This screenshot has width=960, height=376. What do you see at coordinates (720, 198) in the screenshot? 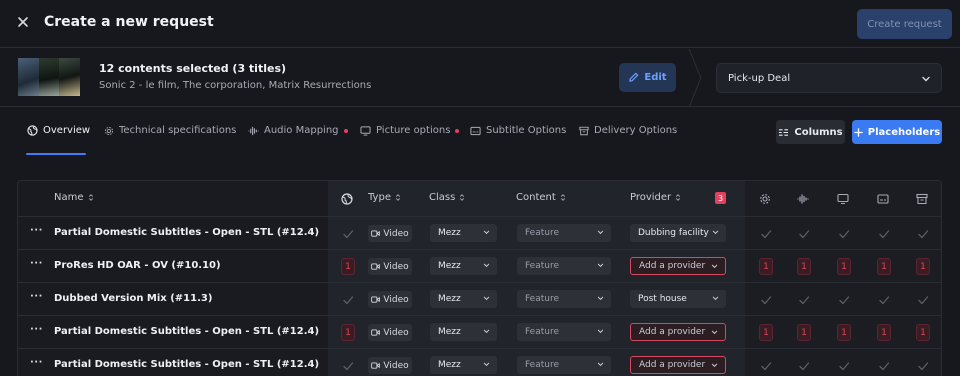
I see `provider-error-badge: 3` at bounding box center [720, 198].